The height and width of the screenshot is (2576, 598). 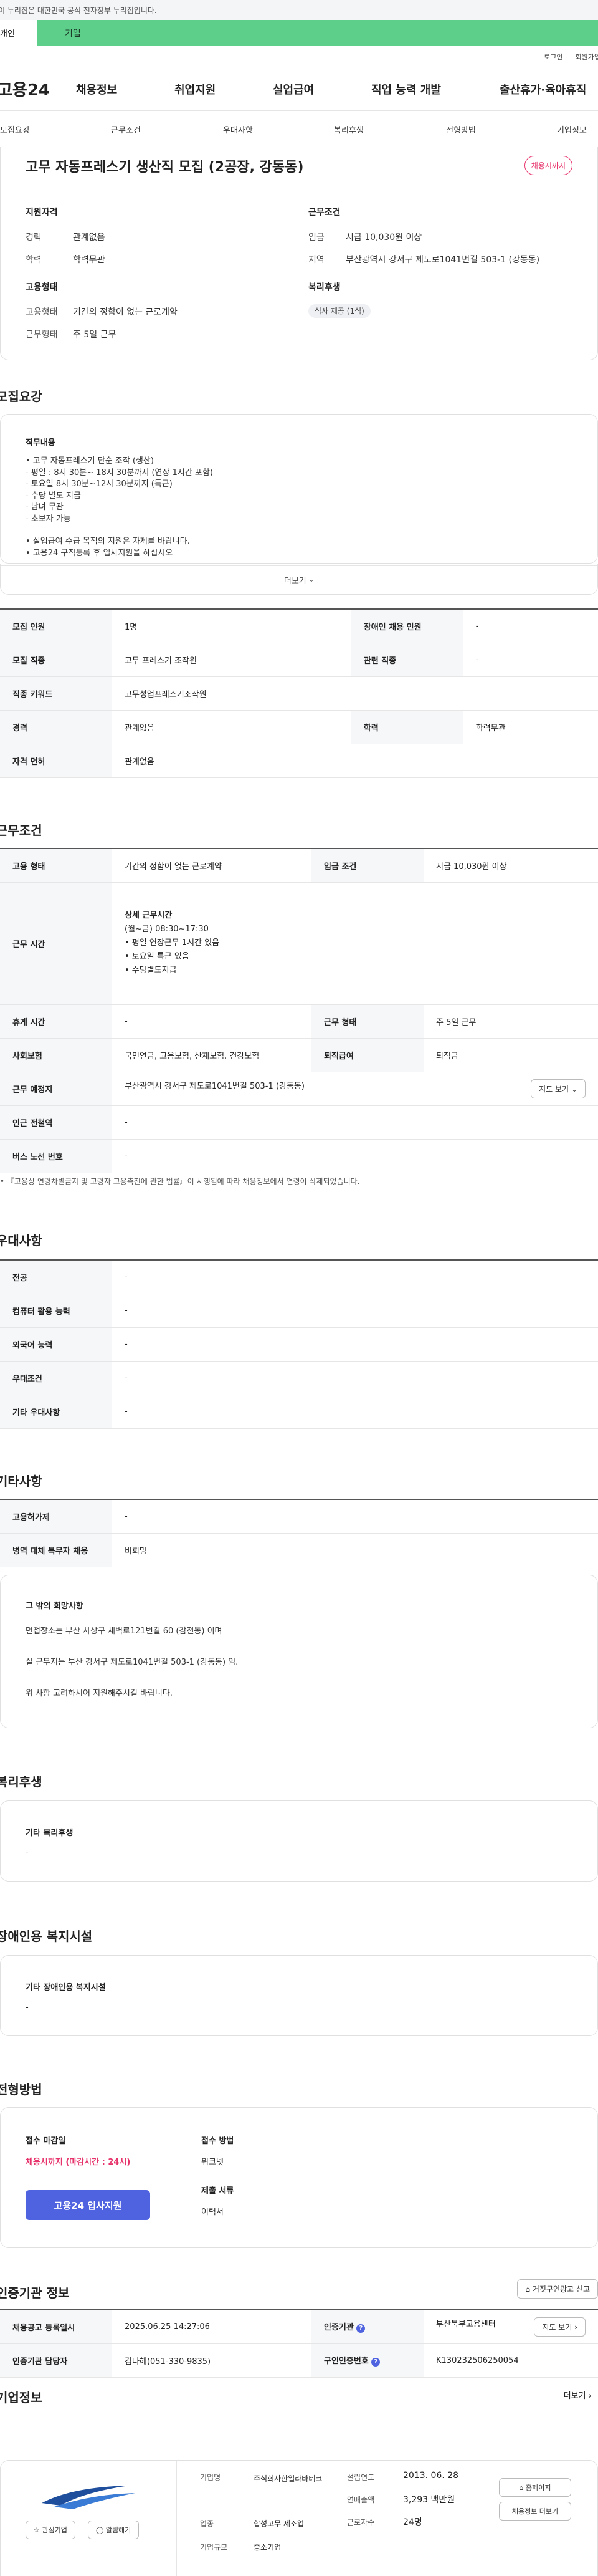 I want to click on education-value: 학력무관, so click(x=89, y=260).